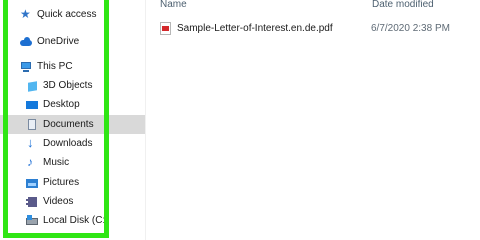 This screenshot has width=480, height=240. I want to click on nav-item-label: This PC, so click(55, 66).